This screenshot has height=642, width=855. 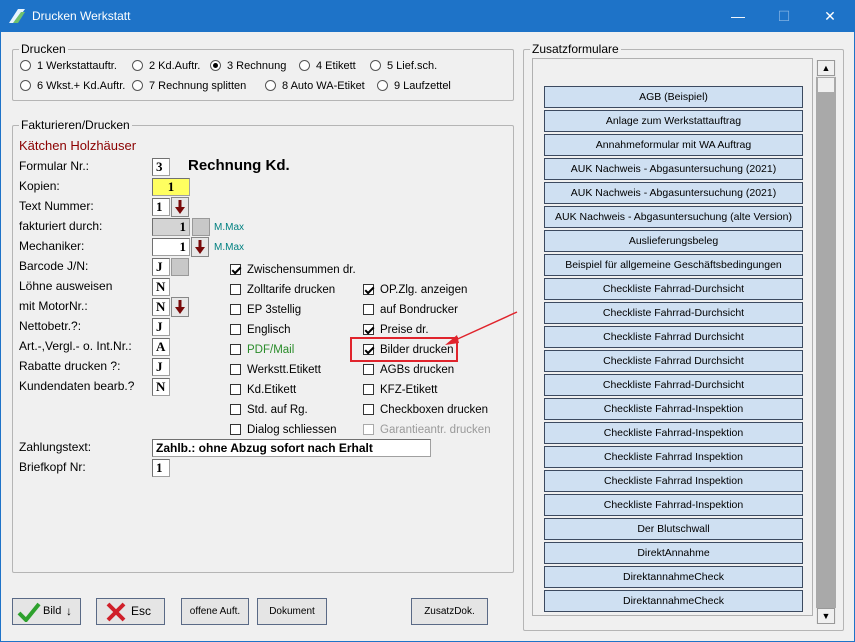 What do you see at coordinates (180, 307) in the screenshot?
I see `motor-lookup-button` at bounding box center [180, 307].